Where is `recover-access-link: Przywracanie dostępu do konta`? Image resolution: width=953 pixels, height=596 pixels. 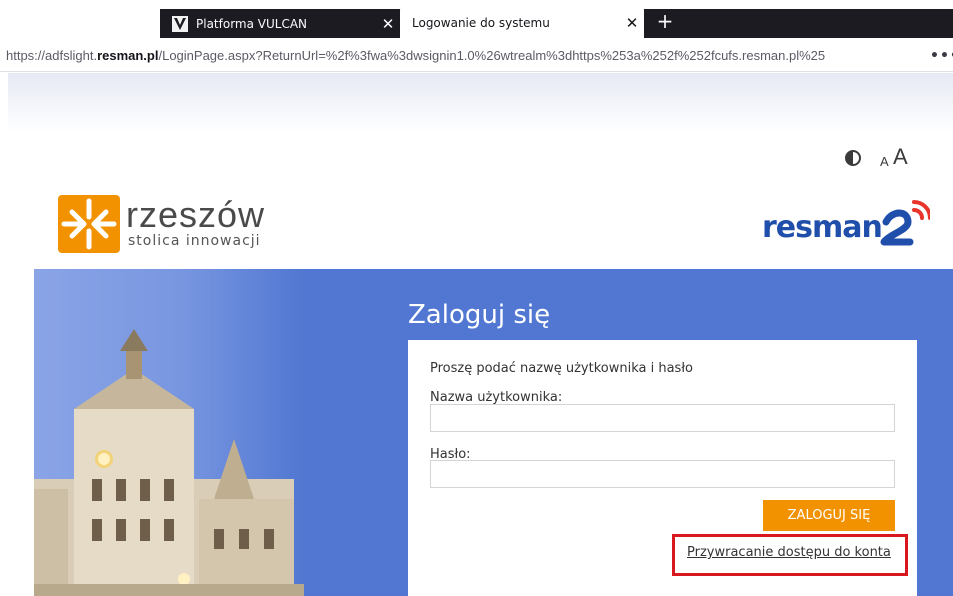
recover-access-link: Przywracanie dostępu do konta is located at coordinates (789, 552).